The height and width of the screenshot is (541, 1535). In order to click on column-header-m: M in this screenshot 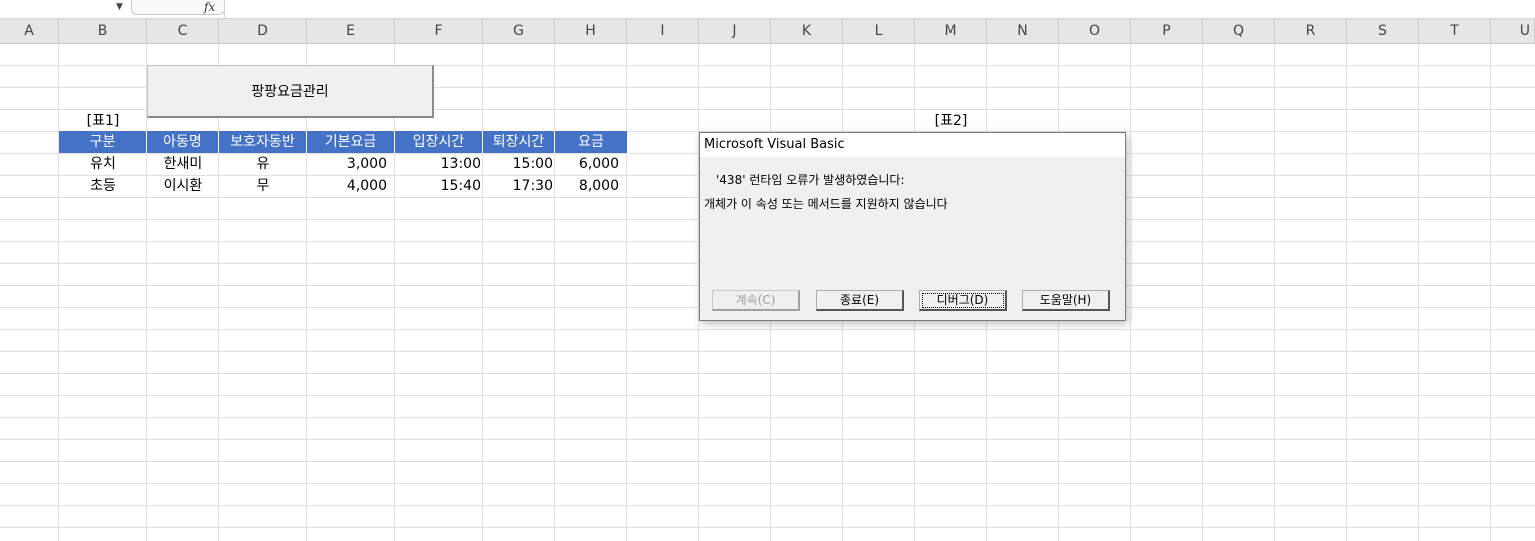, I will do `click(951, 31)`.